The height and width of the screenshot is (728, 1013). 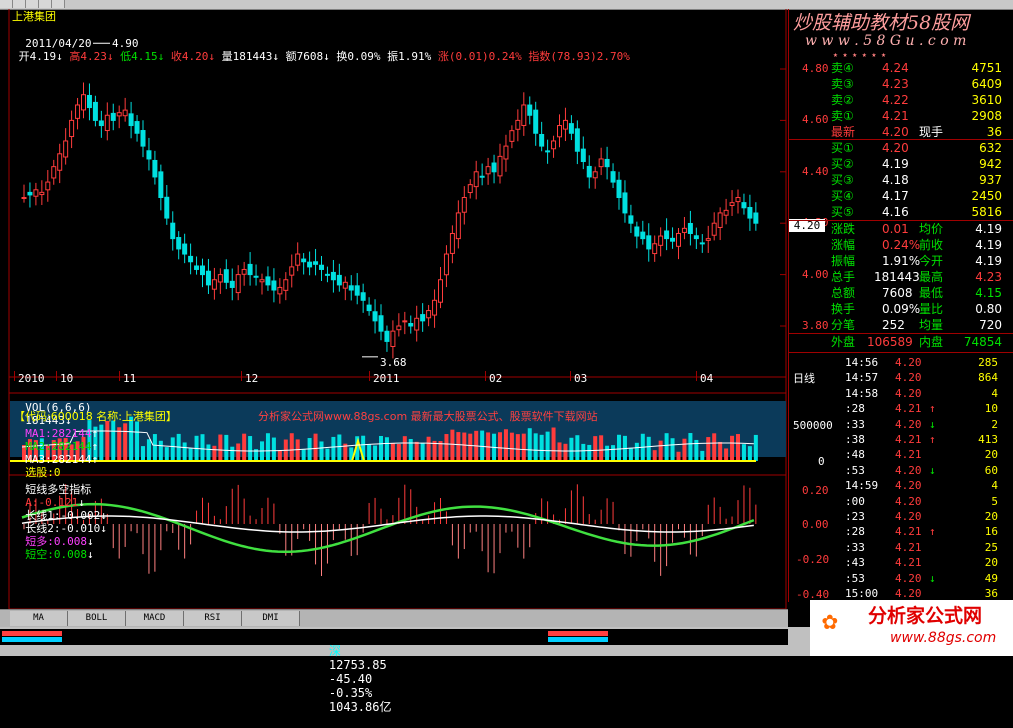 What do you see at coordinates (52, 502) in the screenshot?
I see `indicator-a: A:-0.121` at bounding box center [52, 502].